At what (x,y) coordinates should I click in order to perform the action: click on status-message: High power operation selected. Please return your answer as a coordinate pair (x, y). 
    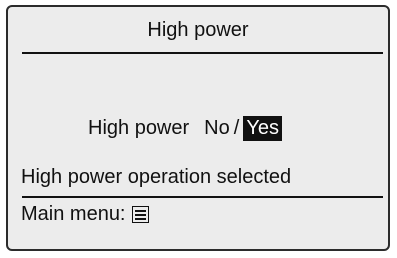
    Looking at the image, I should click on (156, 177).